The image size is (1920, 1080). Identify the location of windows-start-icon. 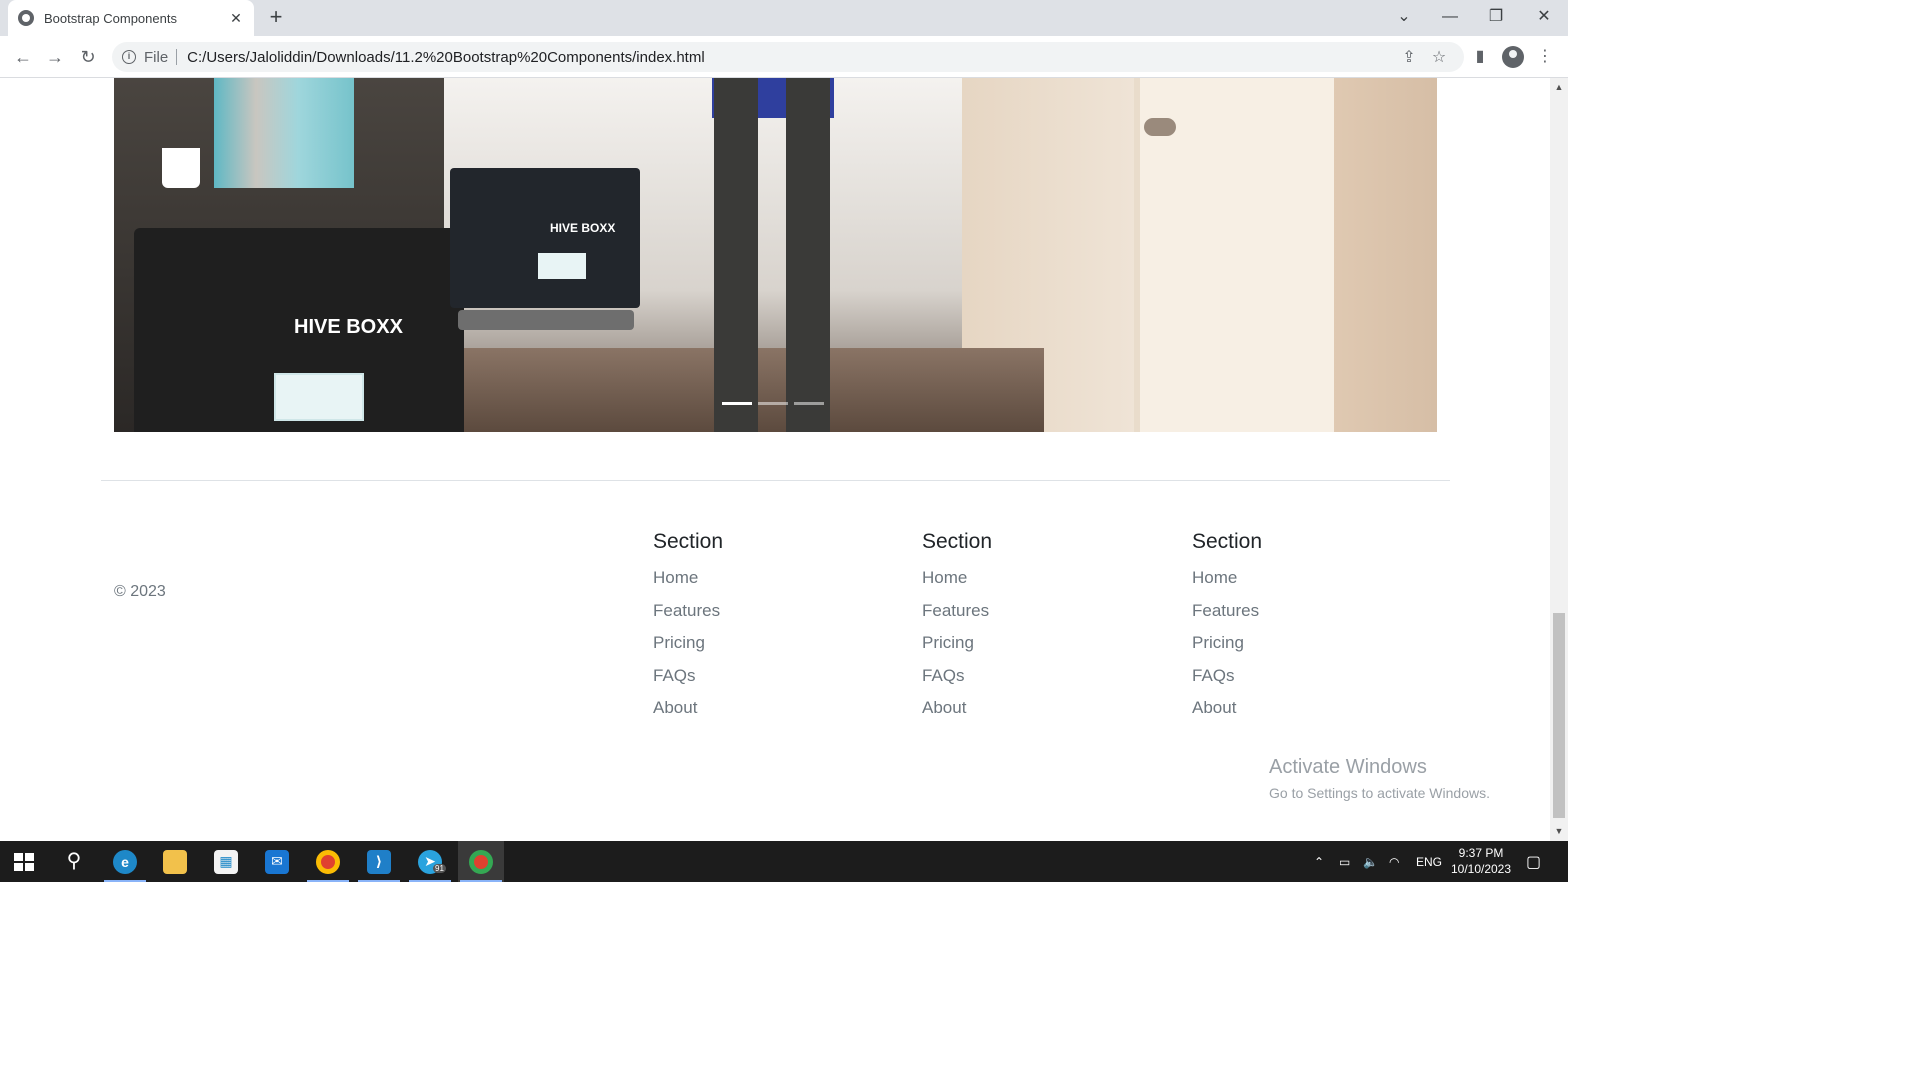
(24, 862).